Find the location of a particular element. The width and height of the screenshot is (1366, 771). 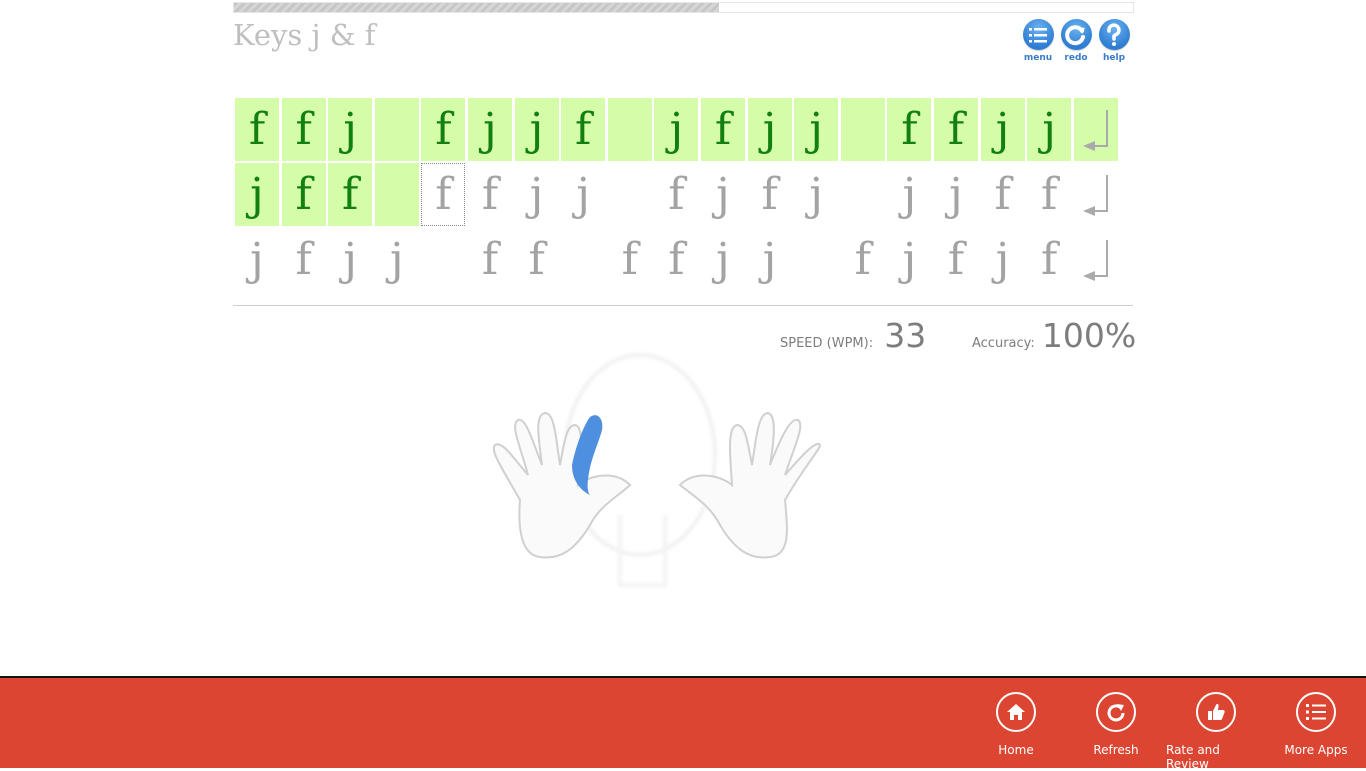

current-char-cell: f is located at coordinates (443, 194).